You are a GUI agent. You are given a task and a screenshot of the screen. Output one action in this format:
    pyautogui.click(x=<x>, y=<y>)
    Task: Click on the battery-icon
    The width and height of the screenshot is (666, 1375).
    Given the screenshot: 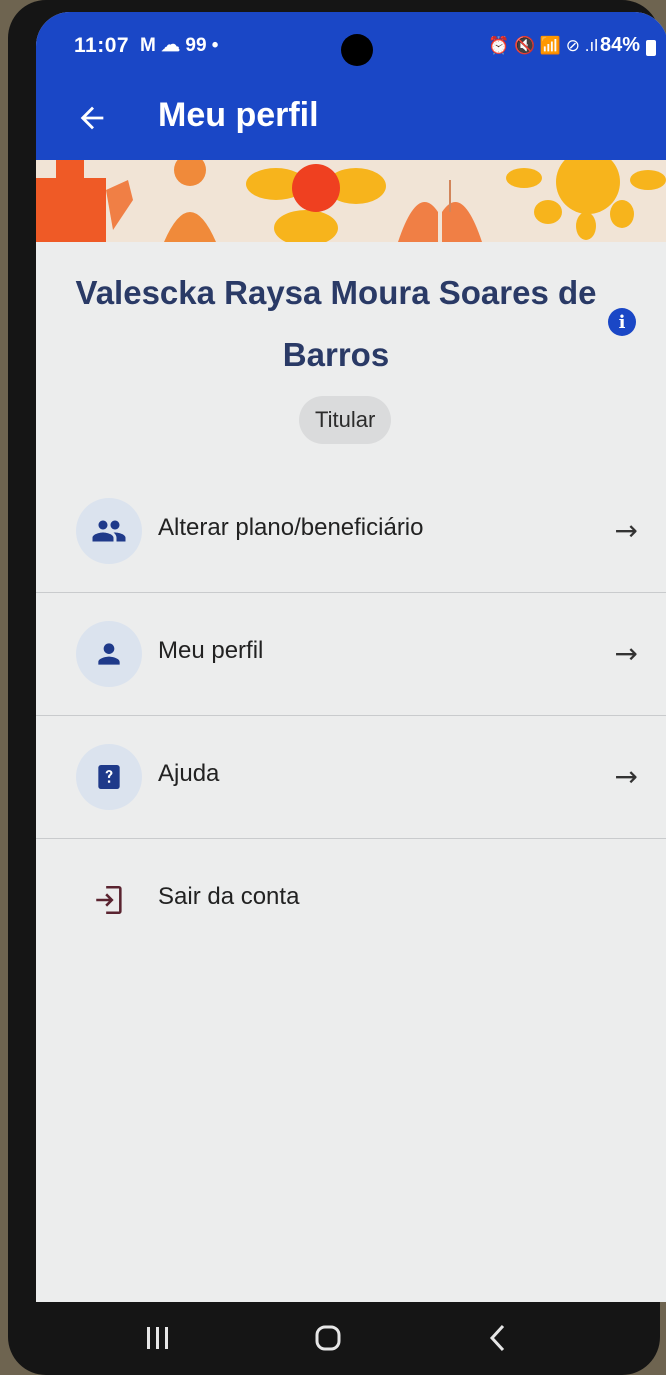 What is the action you would take?
    pyautogui.click(x=651, y=48)
    